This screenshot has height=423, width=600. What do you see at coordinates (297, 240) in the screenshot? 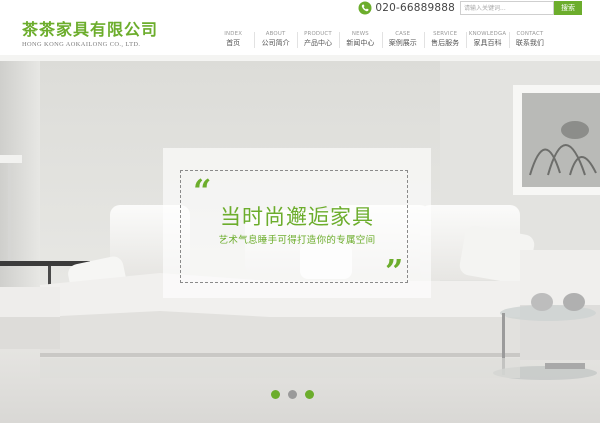
I see `banner-subline: 艺术气息睡手可得打造你的专属空间` at bounding box center [297, 240].